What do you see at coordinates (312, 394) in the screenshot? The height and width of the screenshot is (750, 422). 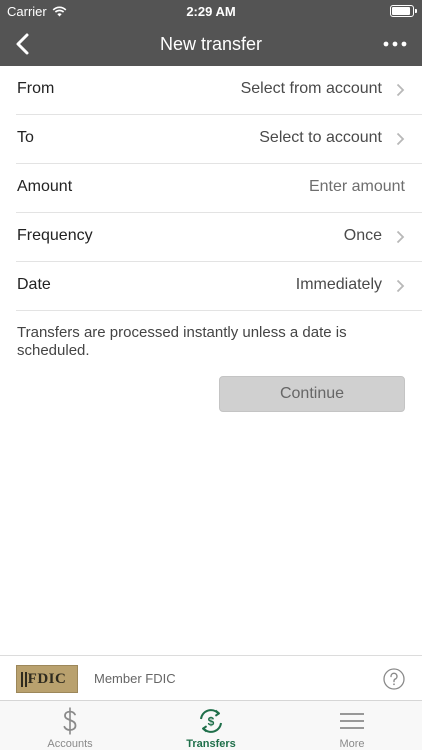 I see `continue-button: Continue` at bounding box center [312, 394].